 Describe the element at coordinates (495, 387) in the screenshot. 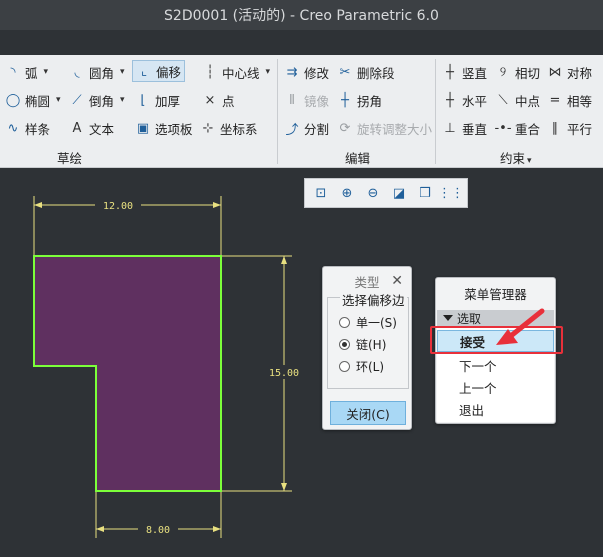

I see `menu-item-previous: 上一个` at that location.